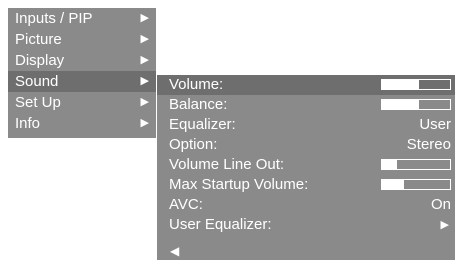  Describe the element at coordinates (82, 102) in the screenshot. I see `menu-item-set-up: Set Up ▶` at that location.